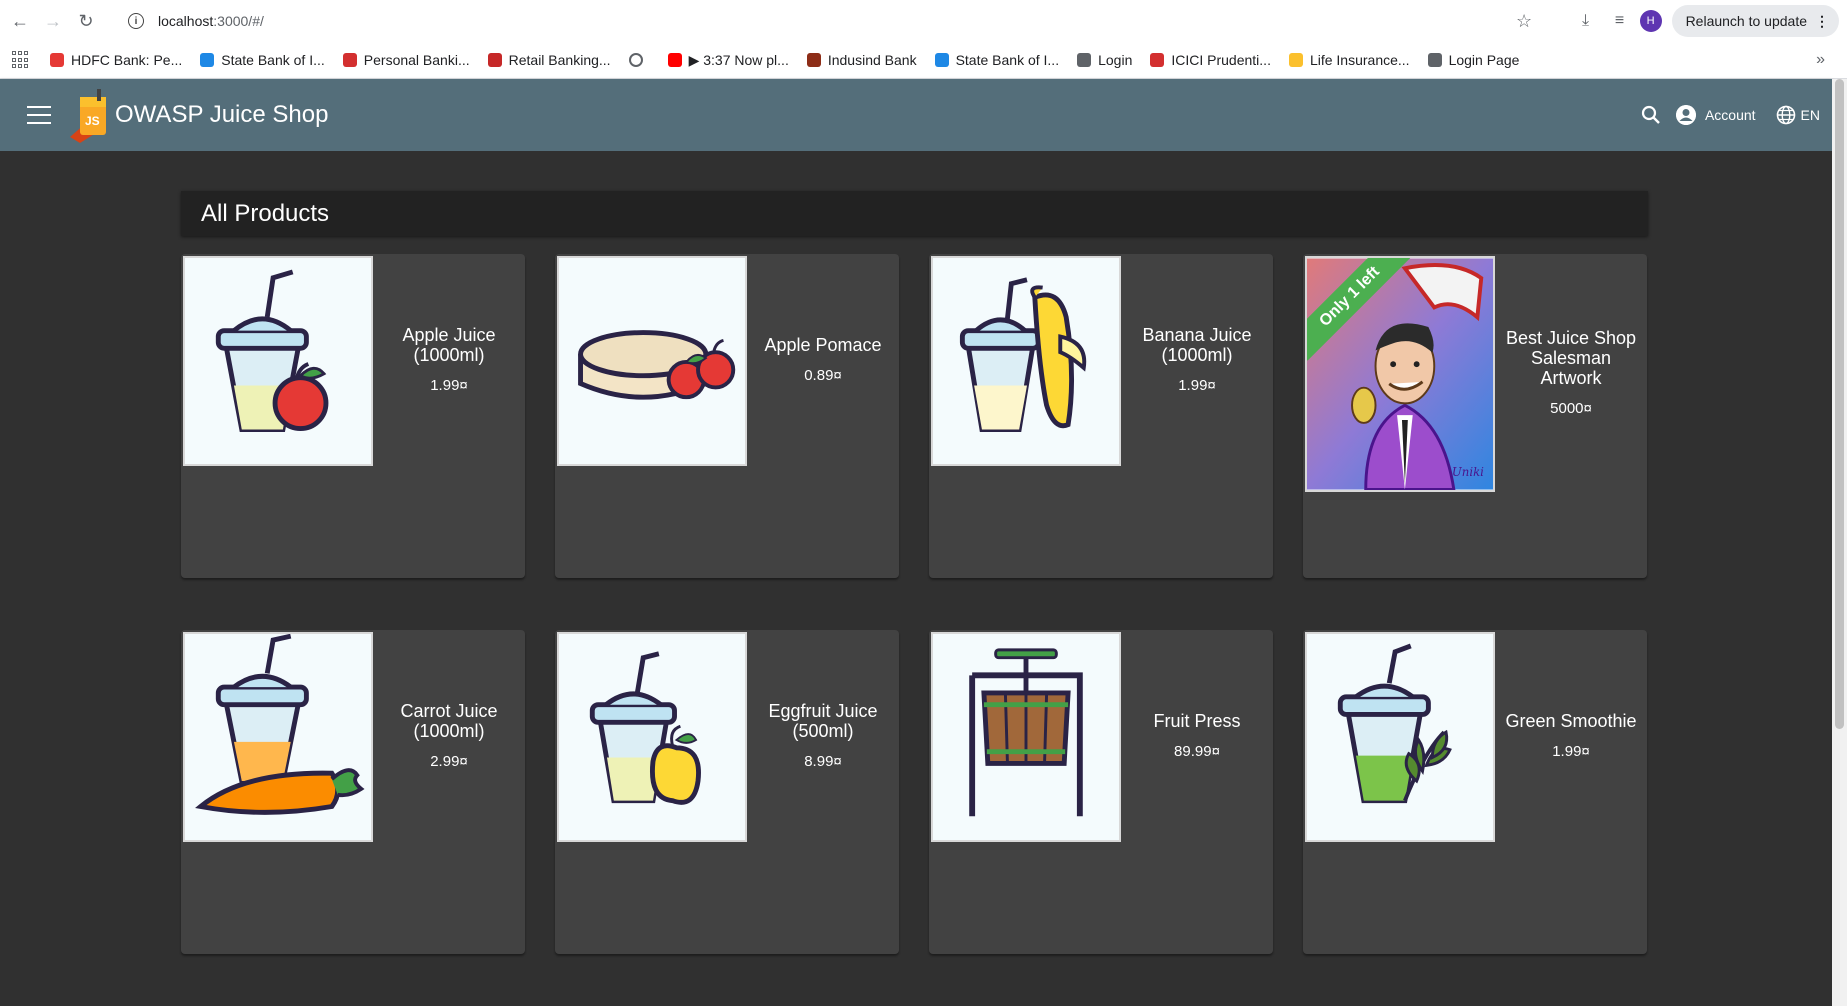 This screenshot has height=1006, width=1847. Describe the element at coordinates (1798, 115) in the screenshot. I see `language-button: EN` at that location.